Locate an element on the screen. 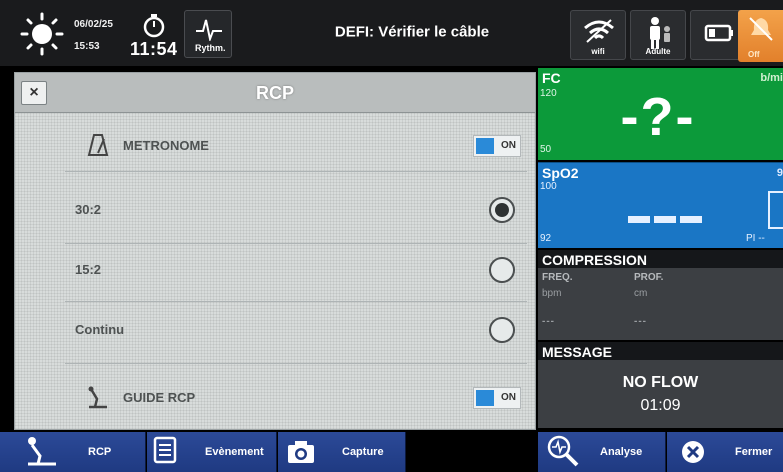  close-label: Fermer is located at coordinates (754, 452).